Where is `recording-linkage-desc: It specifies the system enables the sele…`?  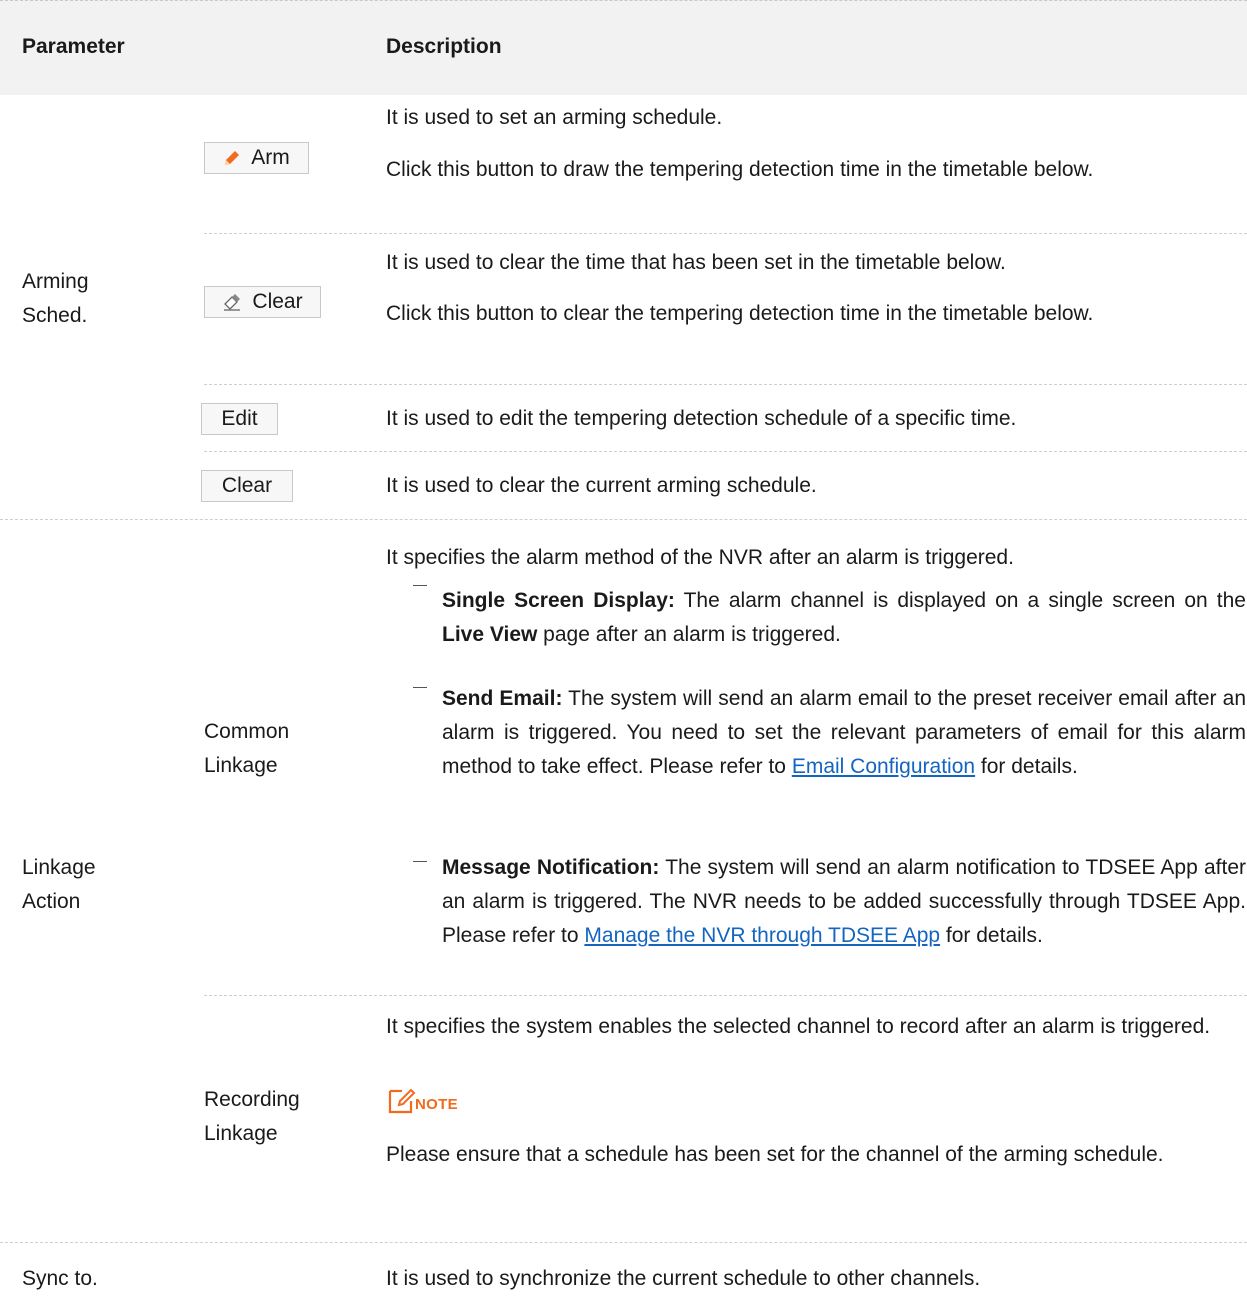 recording-linkage-desc: It specifies the system enables the sele… is located at coordinates (798, 1026).